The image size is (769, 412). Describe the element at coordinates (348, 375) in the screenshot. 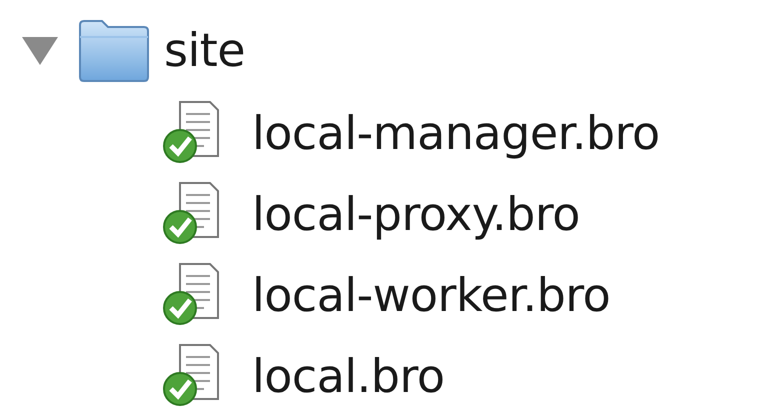

I see `file-name: local.bro` at that location.